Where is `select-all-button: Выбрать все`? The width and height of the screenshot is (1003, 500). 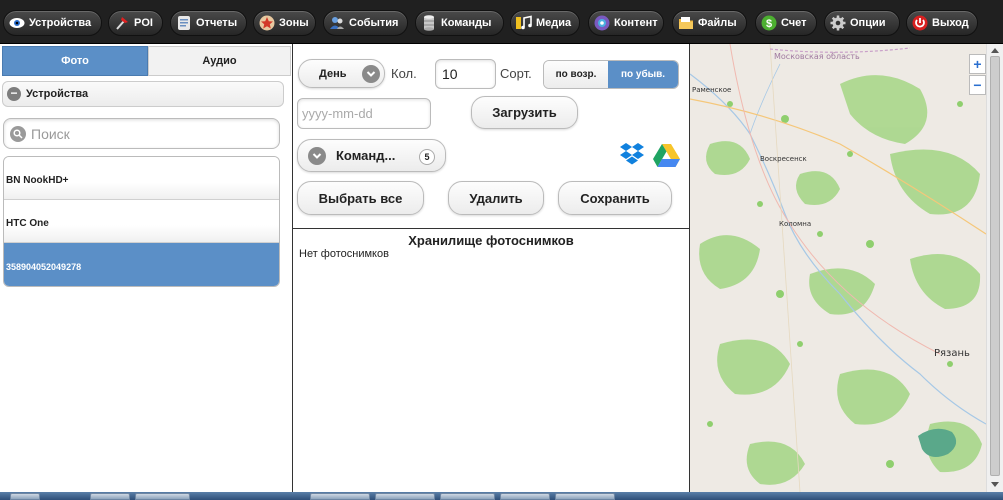
select-all-button: Выбрать все is located at coordinates (360, 198).